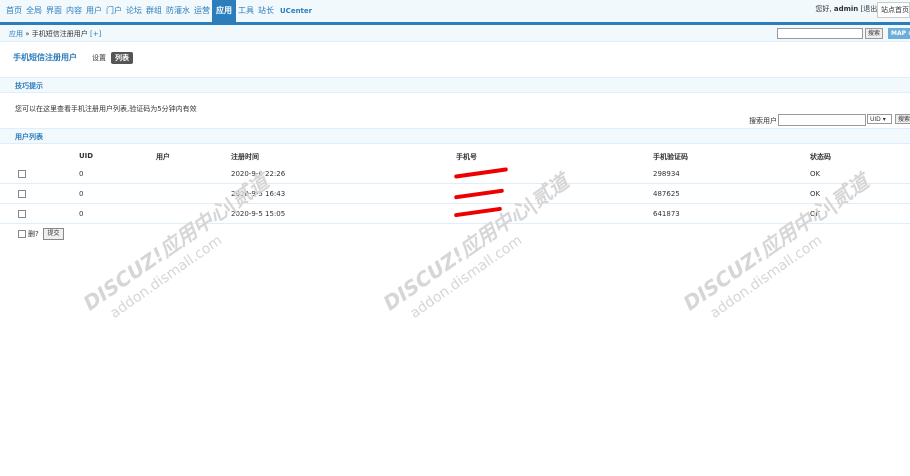 The height and width of the screenshot is (476, 910). I want to click on nav-item-8: 防灌水, so click(178, 11).